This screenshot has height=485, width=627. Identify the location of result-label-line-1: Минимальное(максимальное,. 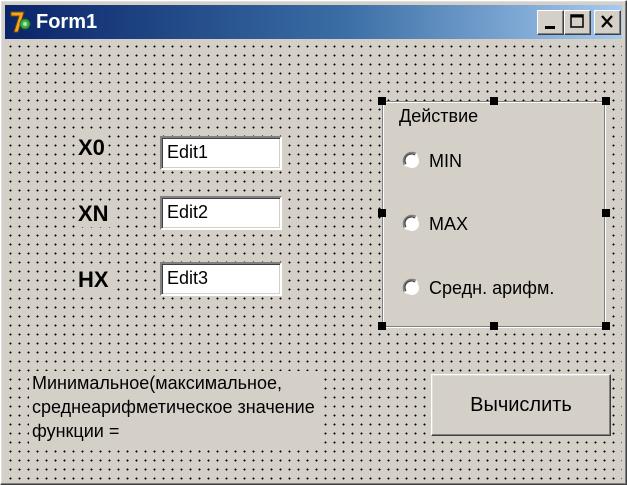
(157, 383).